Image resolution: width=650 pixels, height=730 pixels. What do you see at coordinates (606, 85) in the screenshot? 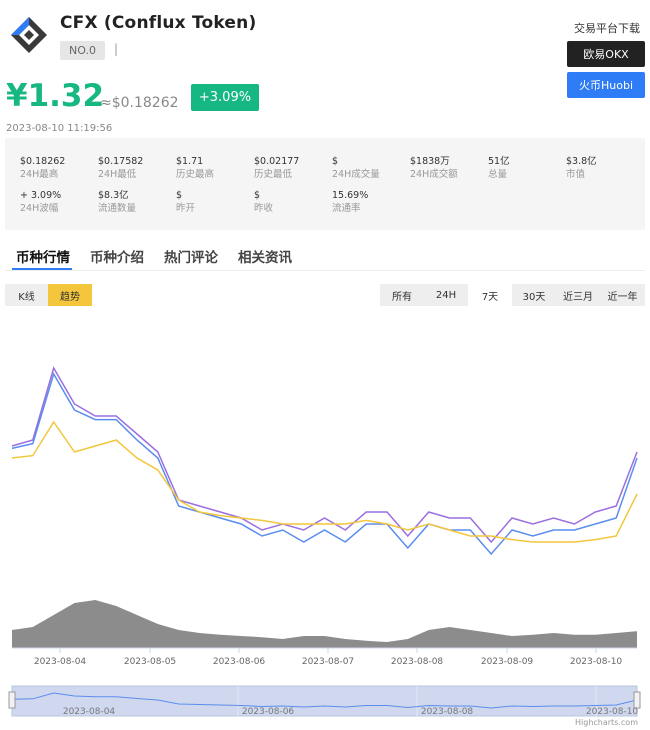
I see `huobi-download-button: 火币Huobi` at bounding box center [606, 85].